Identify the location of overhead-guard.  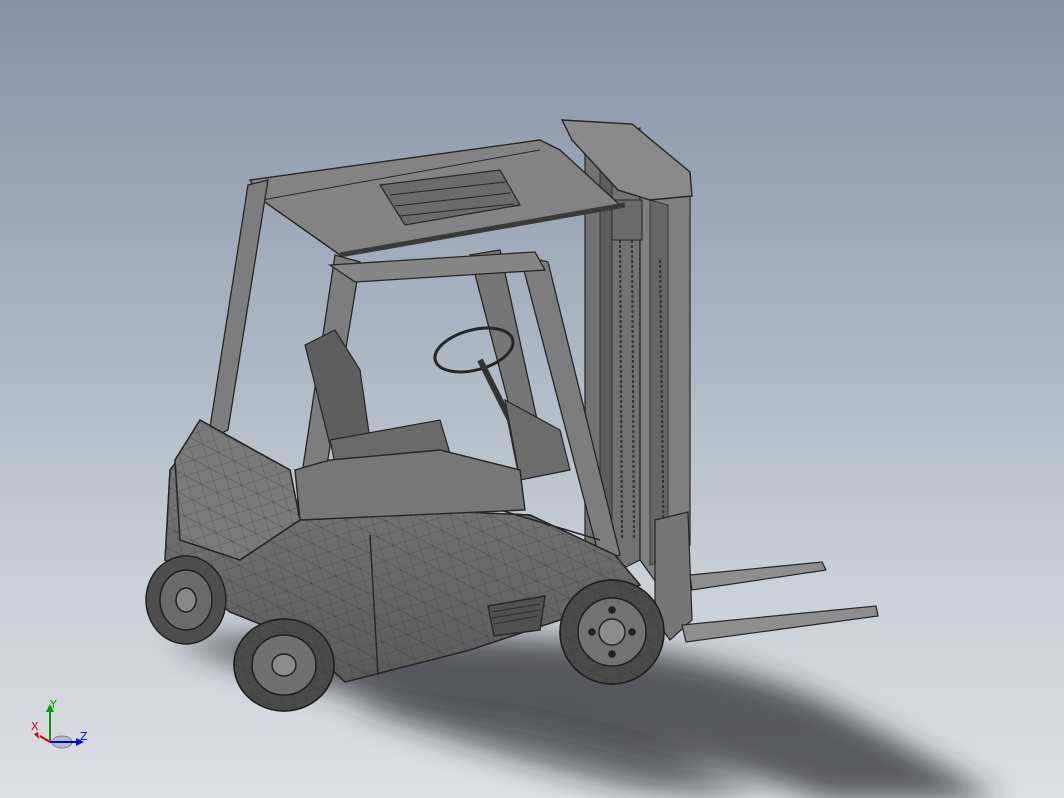
(437, 198).